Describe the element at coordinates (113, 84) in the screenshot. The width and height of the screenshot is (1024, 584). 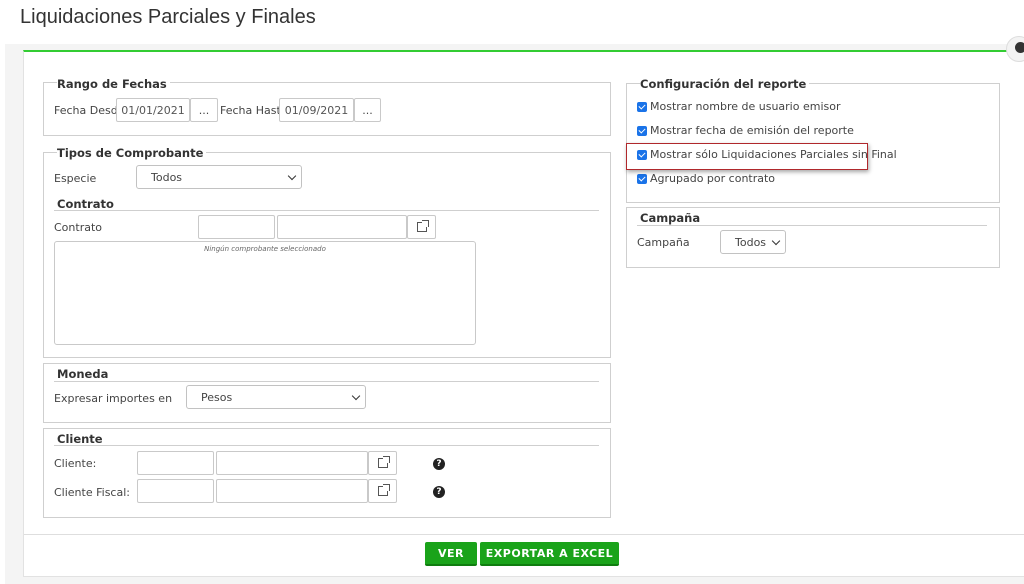
I see `legend-rango-fechas: Rango de Fechas` at that location.